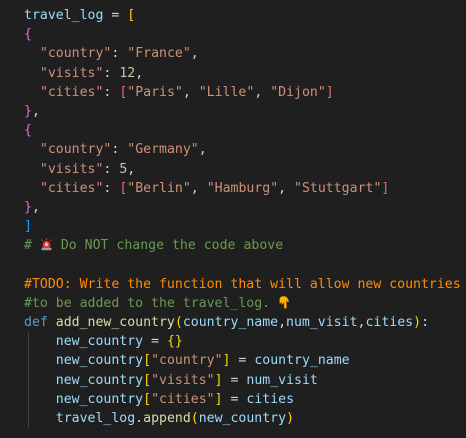 Image resolution: width=466 pixels, height=438 pixels. I want to click on code-line: new_country["visits"] = num_visit, so click(233, 380).